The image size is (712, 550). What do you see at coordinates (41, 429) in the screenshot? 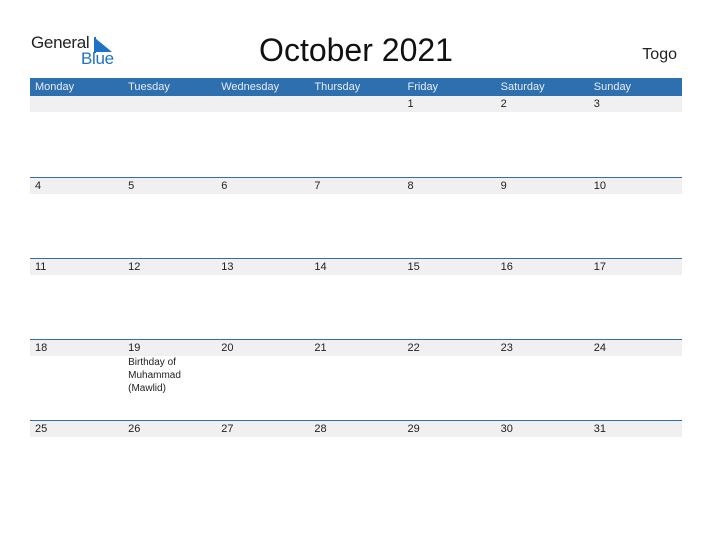
I see `day-number: 25` at bounding box center [41, 429].